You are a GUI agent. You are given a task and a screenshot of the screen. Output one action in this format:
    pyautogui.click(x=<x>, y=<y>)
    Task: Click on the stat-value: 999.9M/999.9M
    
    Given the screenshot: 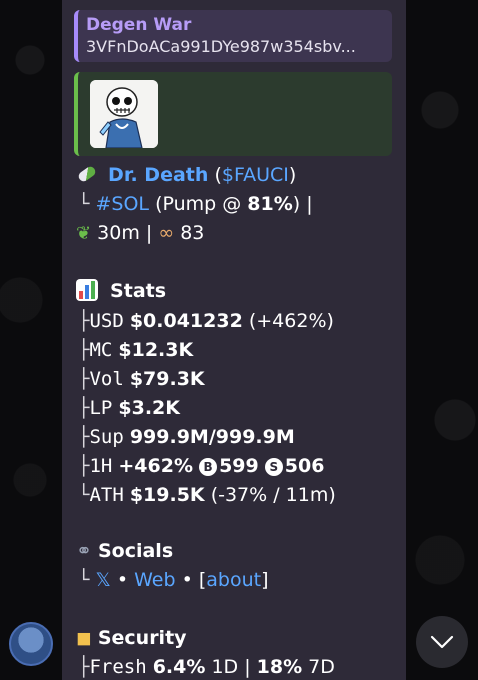 What is the action you would take?
    pyautogui.click(x=212, y=437)
    